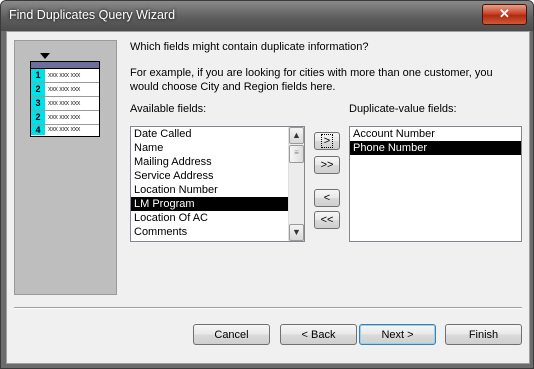 The image size is (534, 369). Describe the element at coordinates (217, 134) in the screenshot. I see `list-item: Date Called` at that location.